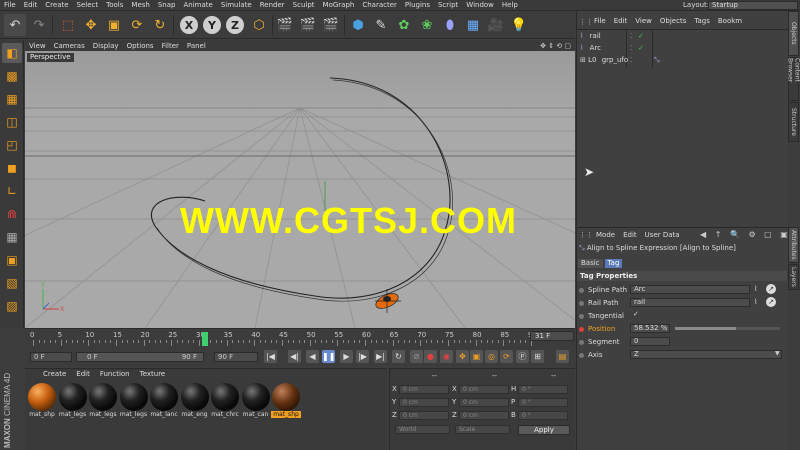  Describe the element at coordinates (380, 356) in the screenshot. I see `go-to-end-icon: ▶|` at that location.